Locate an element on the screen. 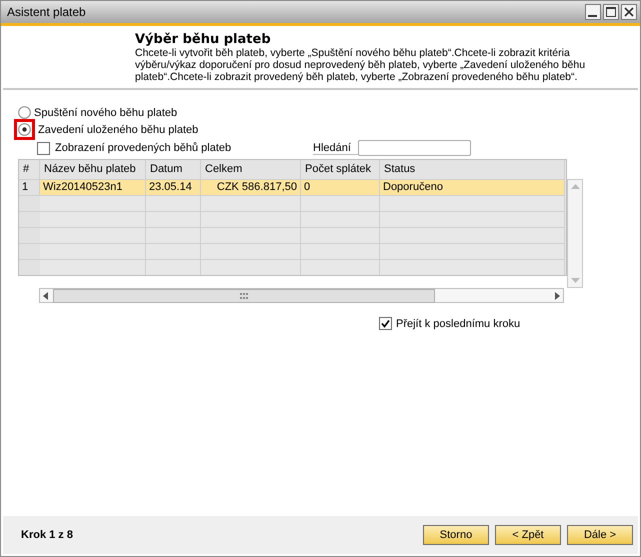  table-cell: Wiz20140523n1 is located at coordinates (93, 187).